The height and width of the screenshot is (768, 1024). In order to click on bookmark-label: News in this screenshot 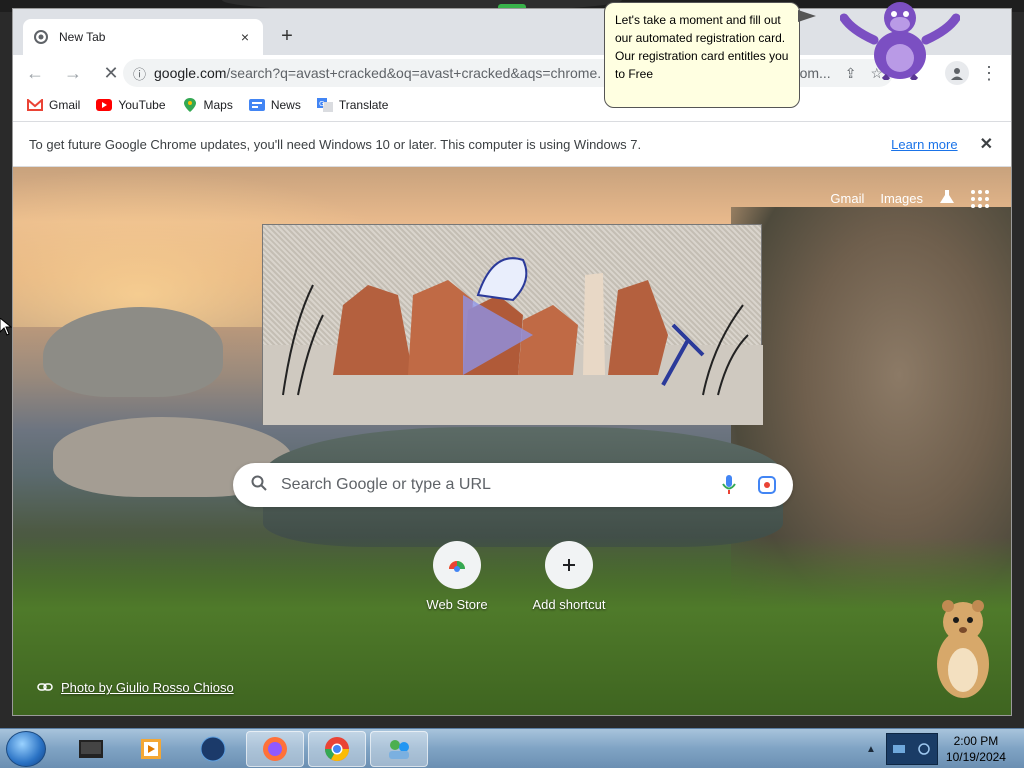, I will do `click(285, 105)`.